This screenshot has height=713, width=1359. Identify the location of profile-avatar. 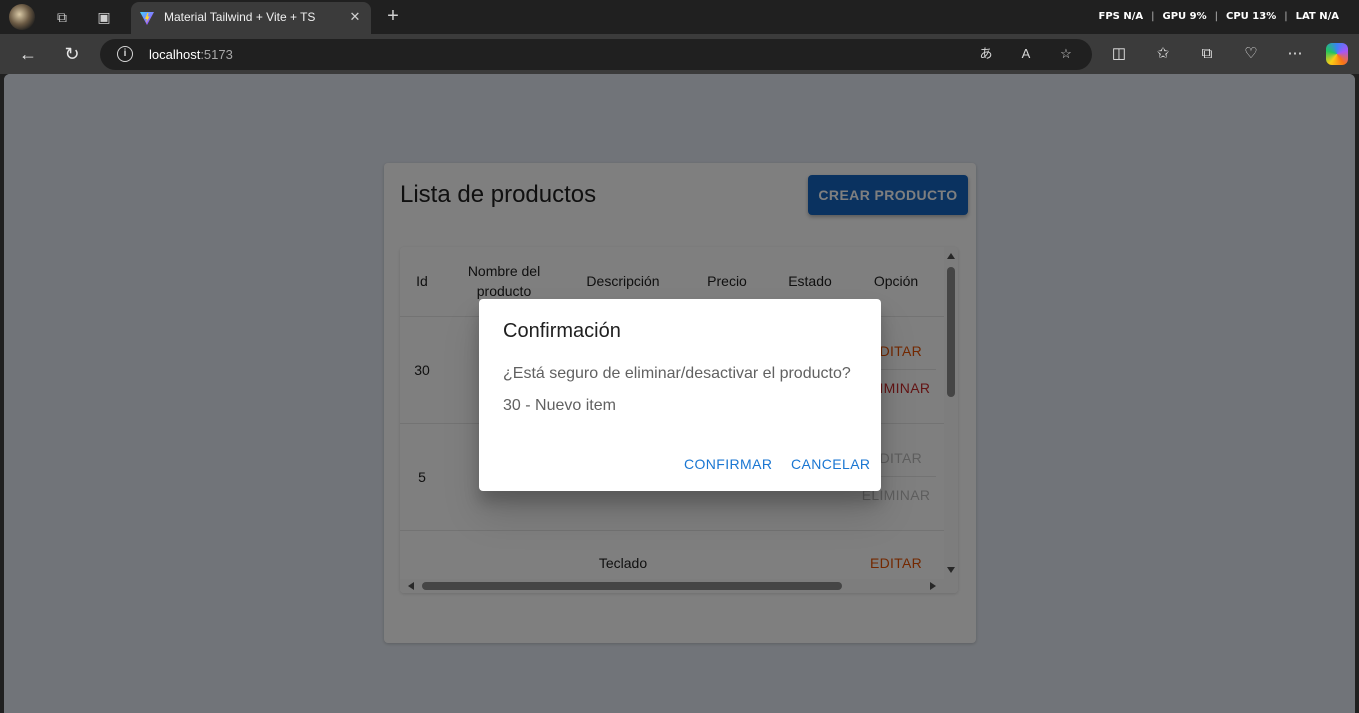
(22, 17).